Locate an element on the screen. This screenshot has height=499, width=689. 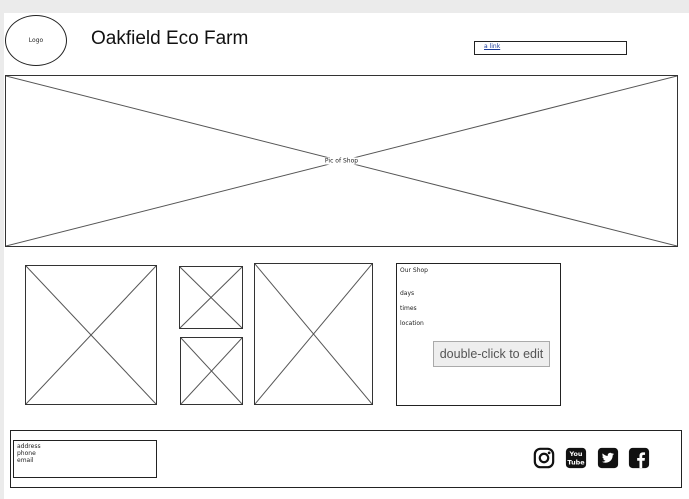
twitter-icon is located at coordinates (608, 458).